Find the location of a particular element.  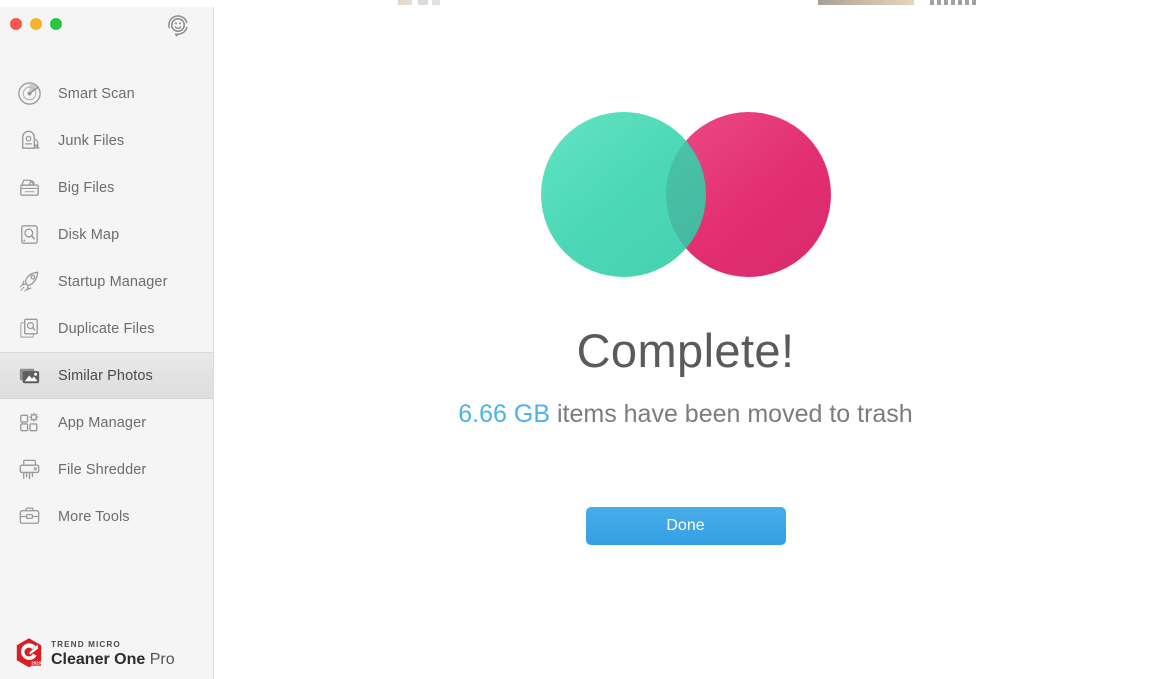

radar-icon is located at coordinates (29, 94).